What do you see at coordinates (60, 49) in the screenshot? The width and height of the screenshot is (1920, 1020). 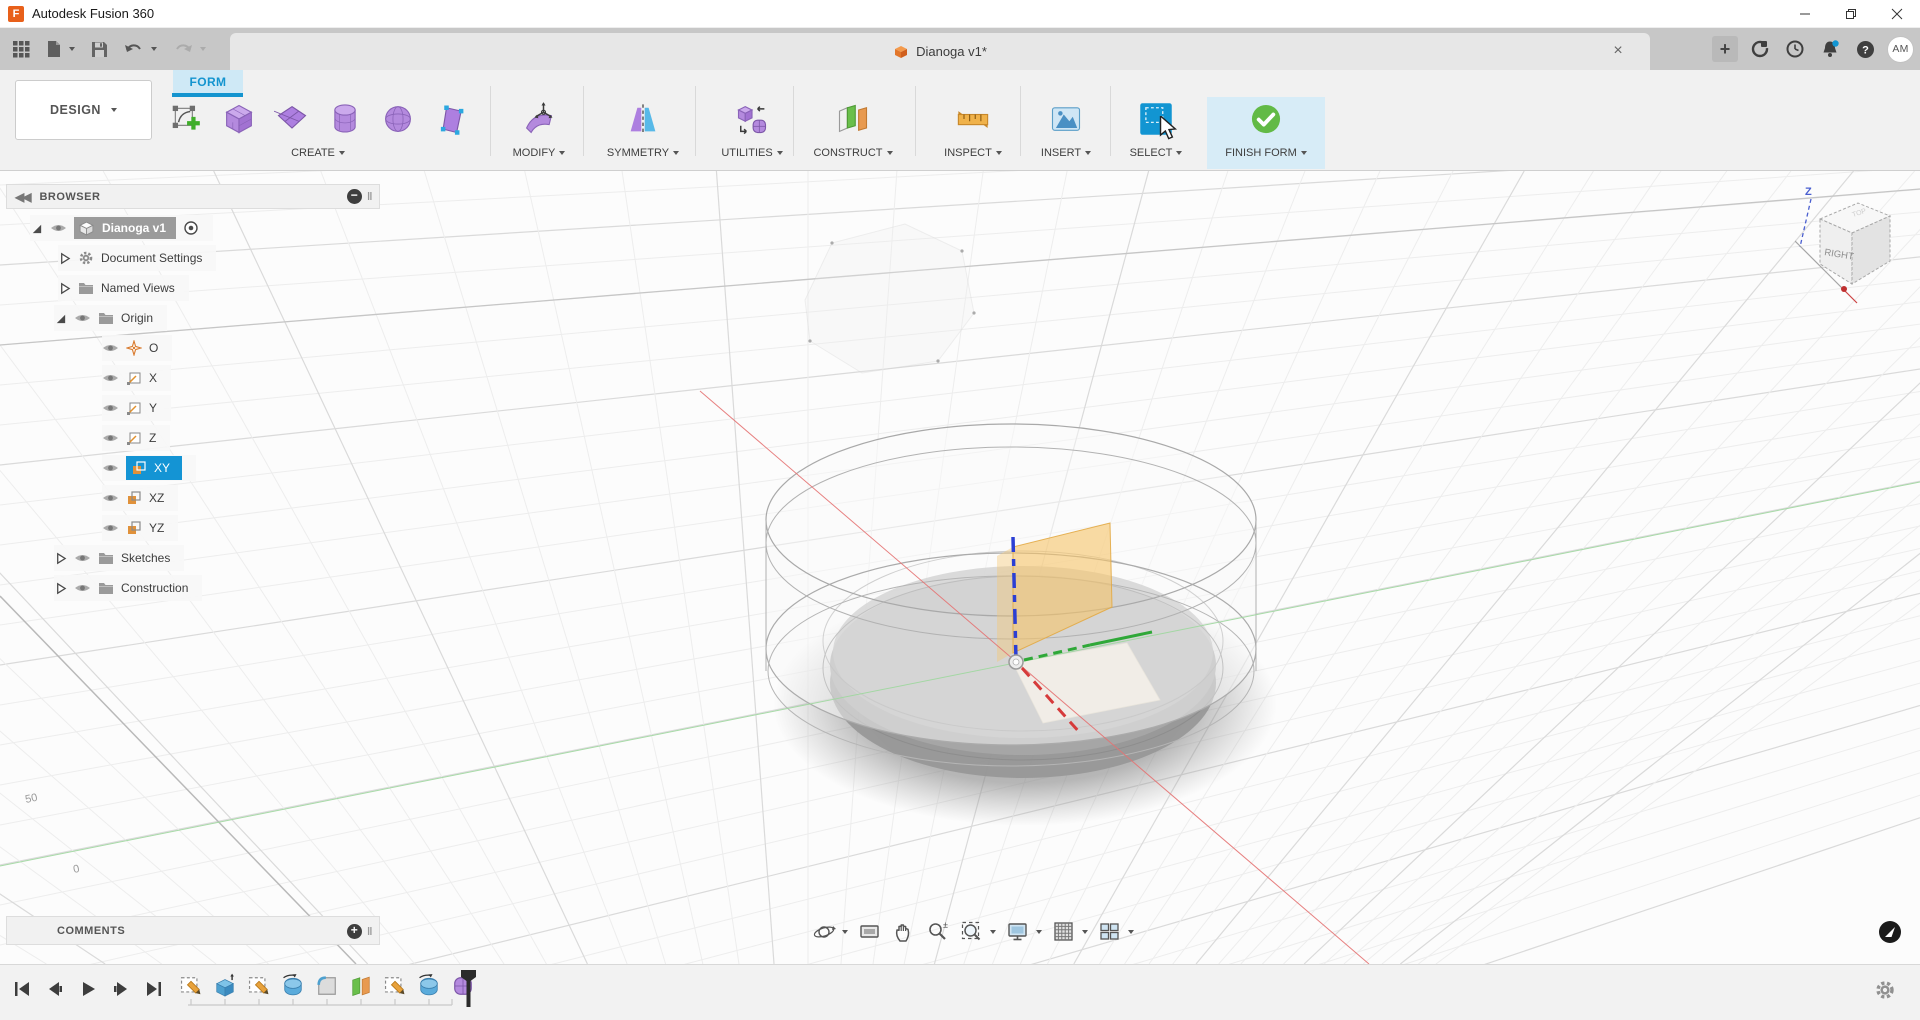 I see `file-menu-button` at bounding box center [60, 49].